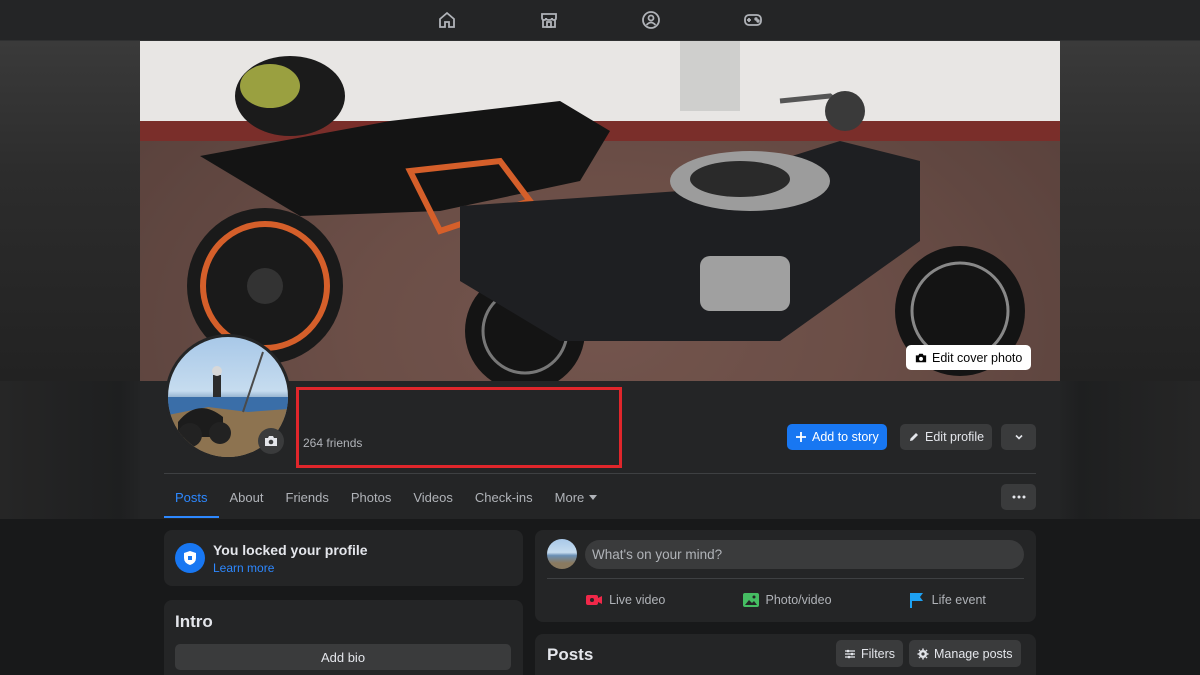  Describe the element at coordinates (798, 600) in the screenshot. I see `photo-video-label: Photo/video` at that location.